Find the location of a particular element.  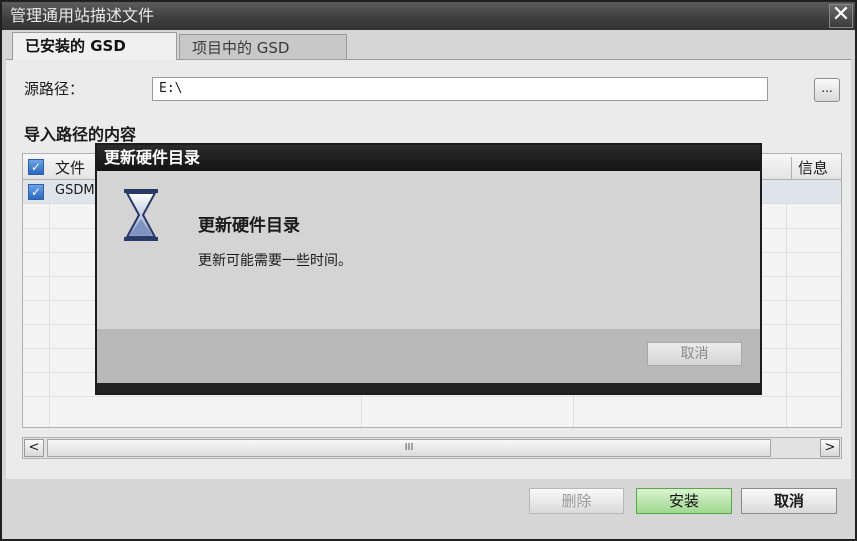

dialog-footer: 删除 安装 取消 is located at coordinates (428, 509).